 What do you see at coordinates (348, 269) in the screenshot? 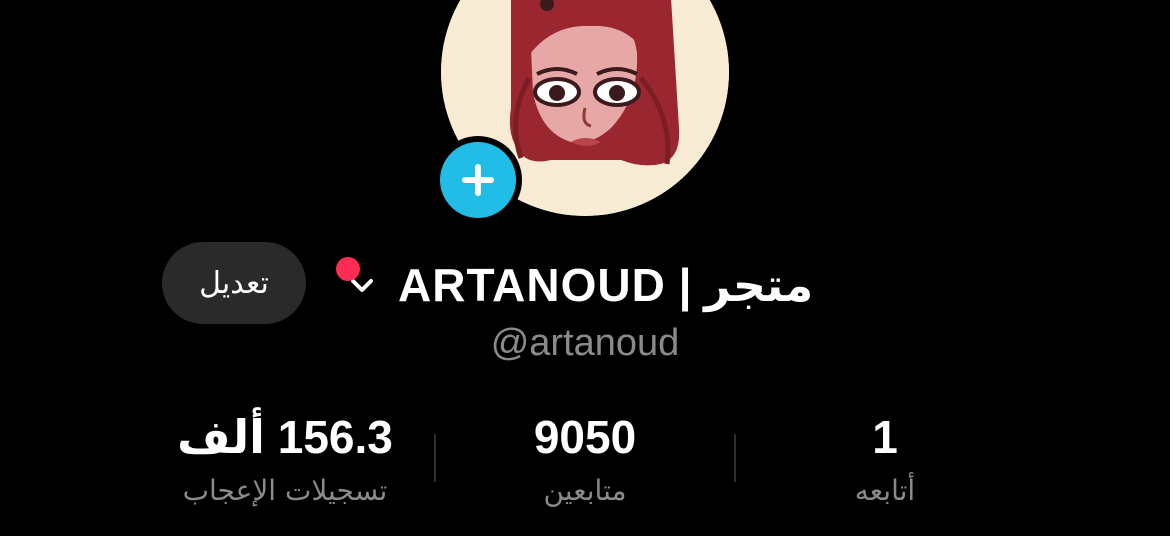
I see `notification-dot` at bounding box center [348, 269].